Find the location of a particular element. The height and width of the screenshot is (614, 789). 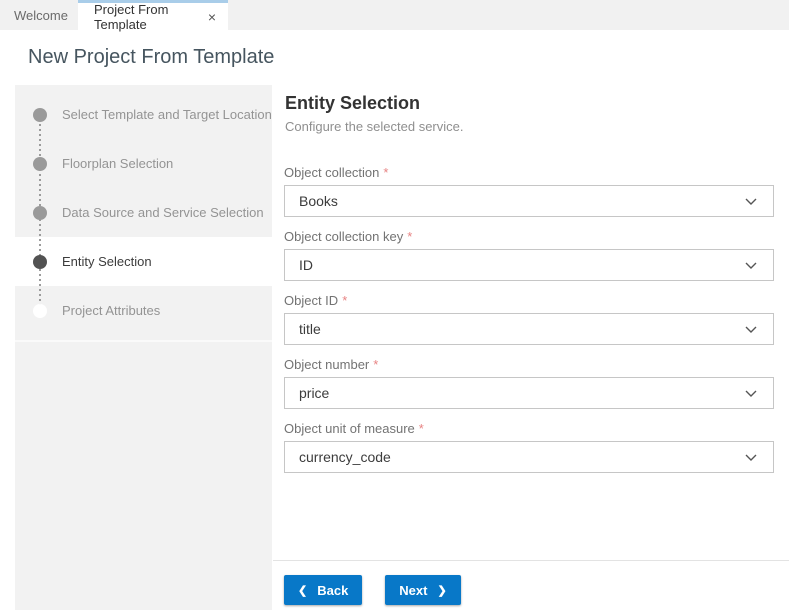

wizard-step-upcoming: Project Attributes is located at coordinates (143, 310).